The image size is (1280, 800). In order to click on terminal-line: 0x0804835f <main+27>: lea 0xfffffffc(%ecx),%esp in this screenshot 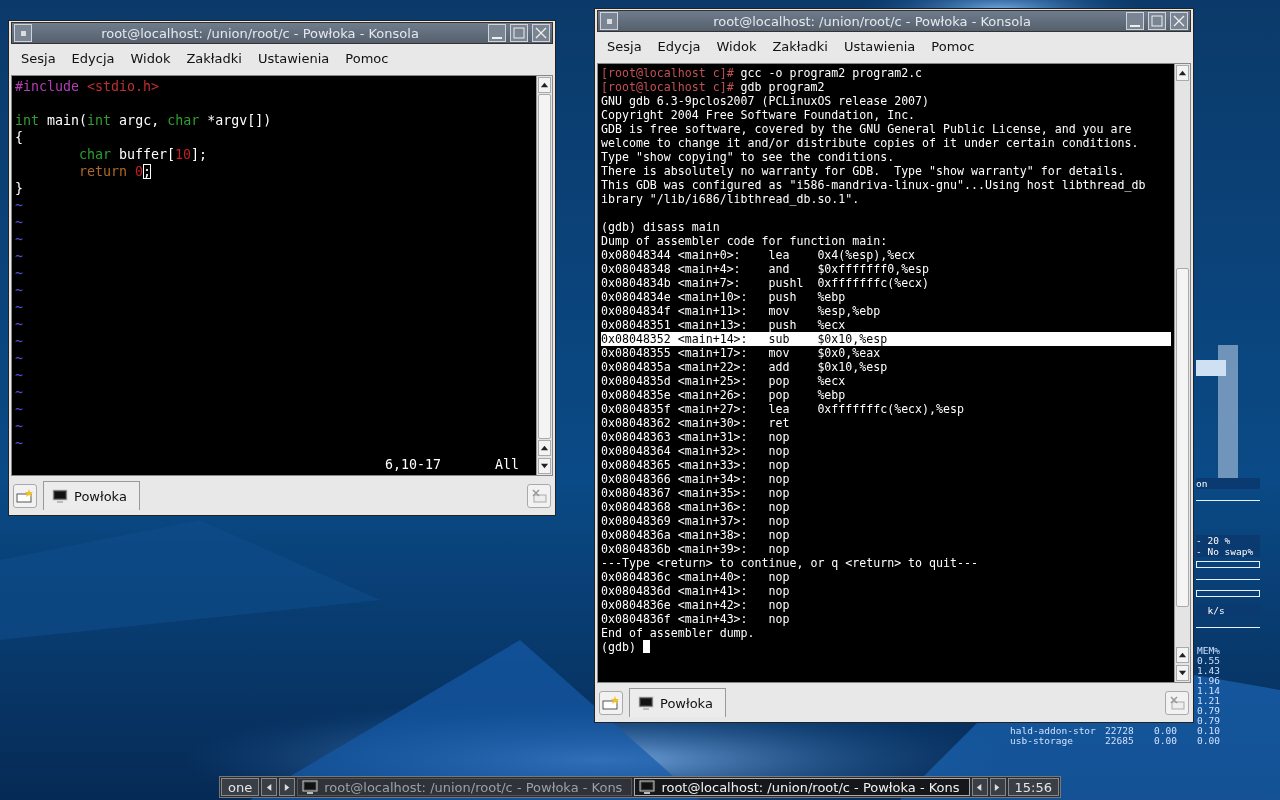, I will do `click(783, 409)`.